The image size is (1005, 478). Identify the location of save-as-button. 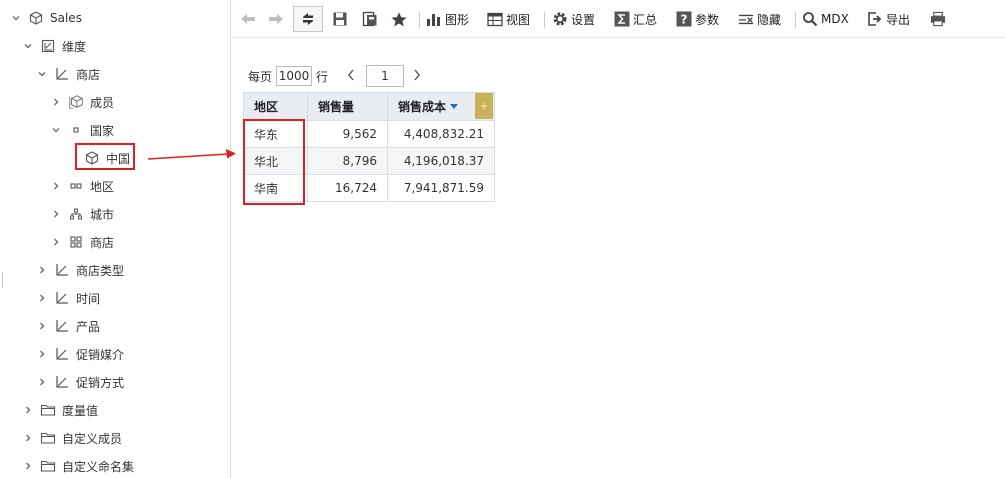
(371, 19).